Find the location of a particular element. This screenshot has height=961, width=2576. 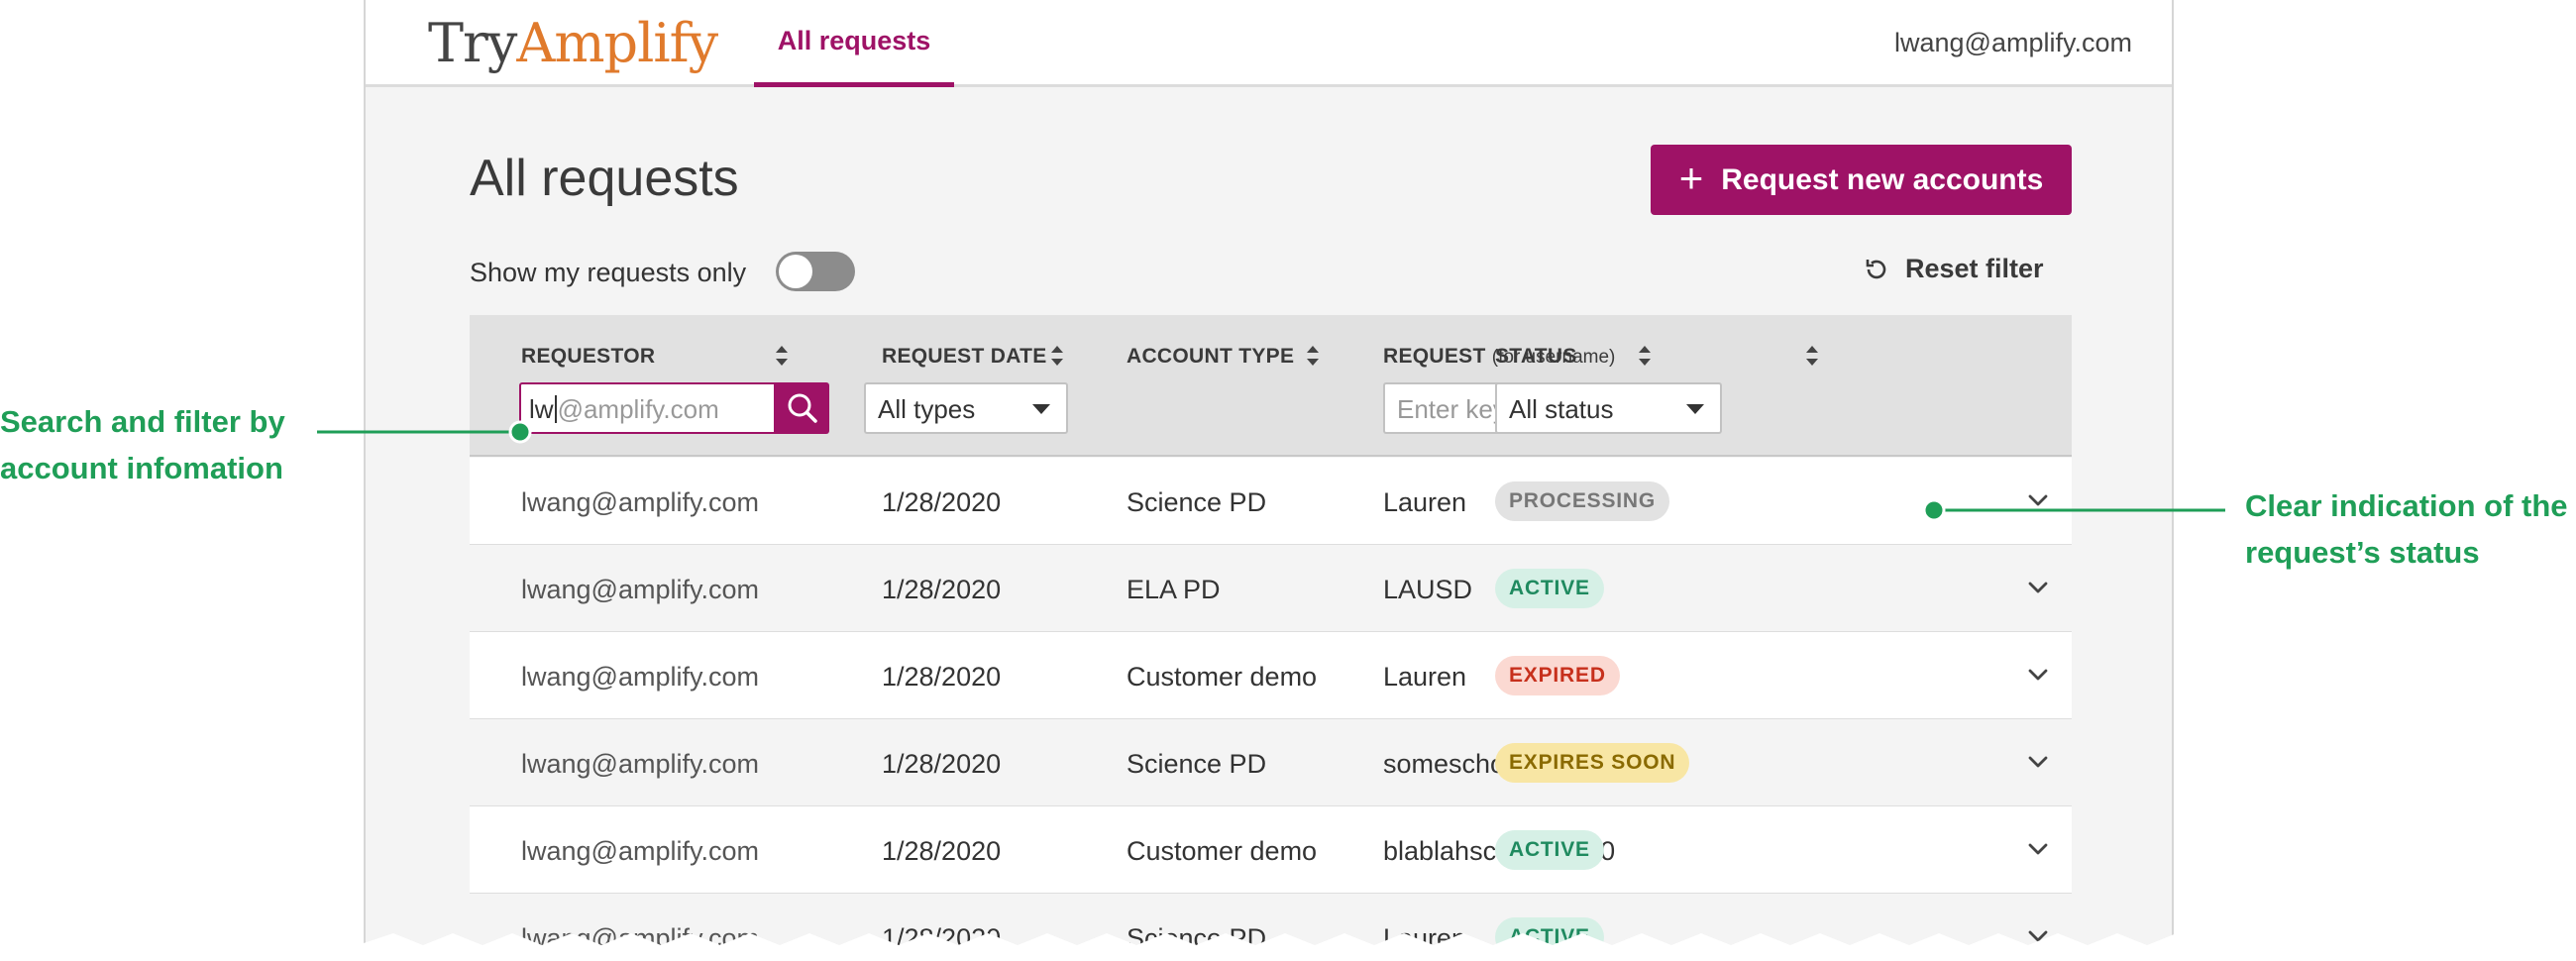

account-type-value: All types is located at coordinates (927, 409).